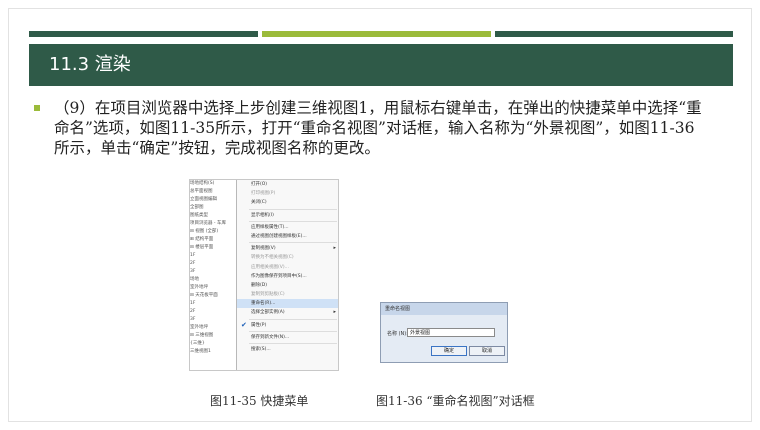 The width and height of the screenshot is (760, 430). Describe the element at coordinates (213, 296) in the screenshot. I see `tree-item: ⊟ 天花板平面` at that location.